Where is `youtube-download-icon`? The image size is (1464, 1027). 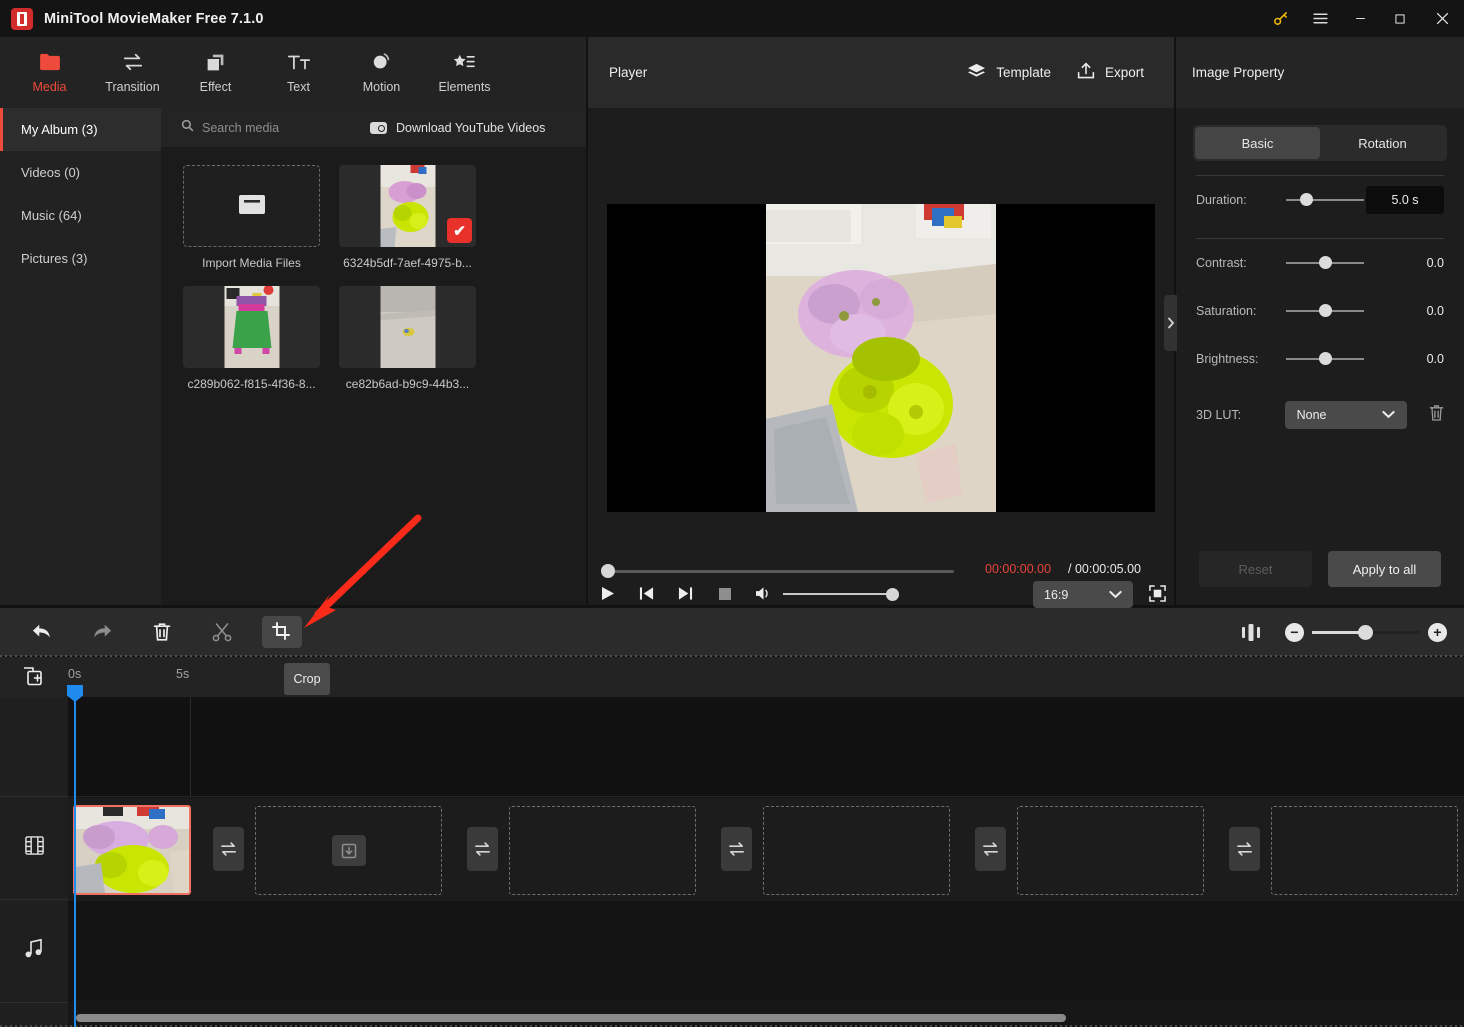 youtube-download-icon is located at coordinates (378, 127).